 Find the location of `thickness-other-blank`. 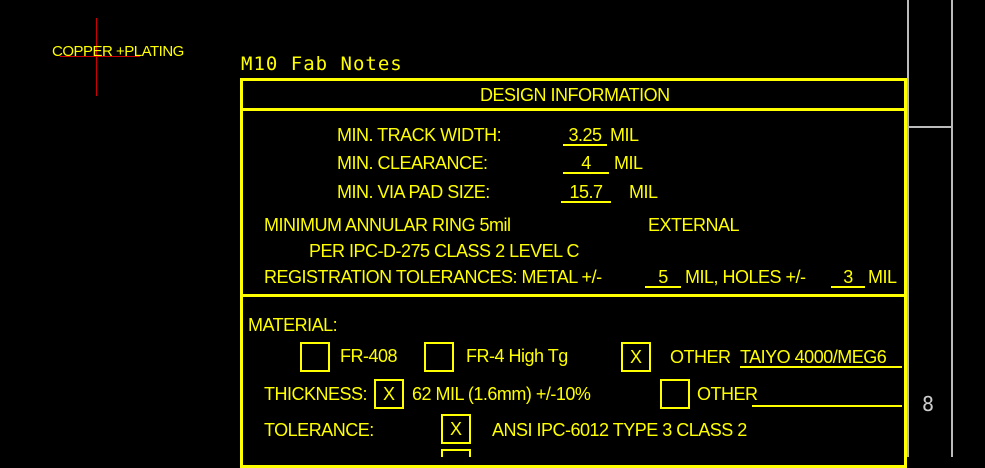

thickness-other-blank is located at coordinates (827, 406).